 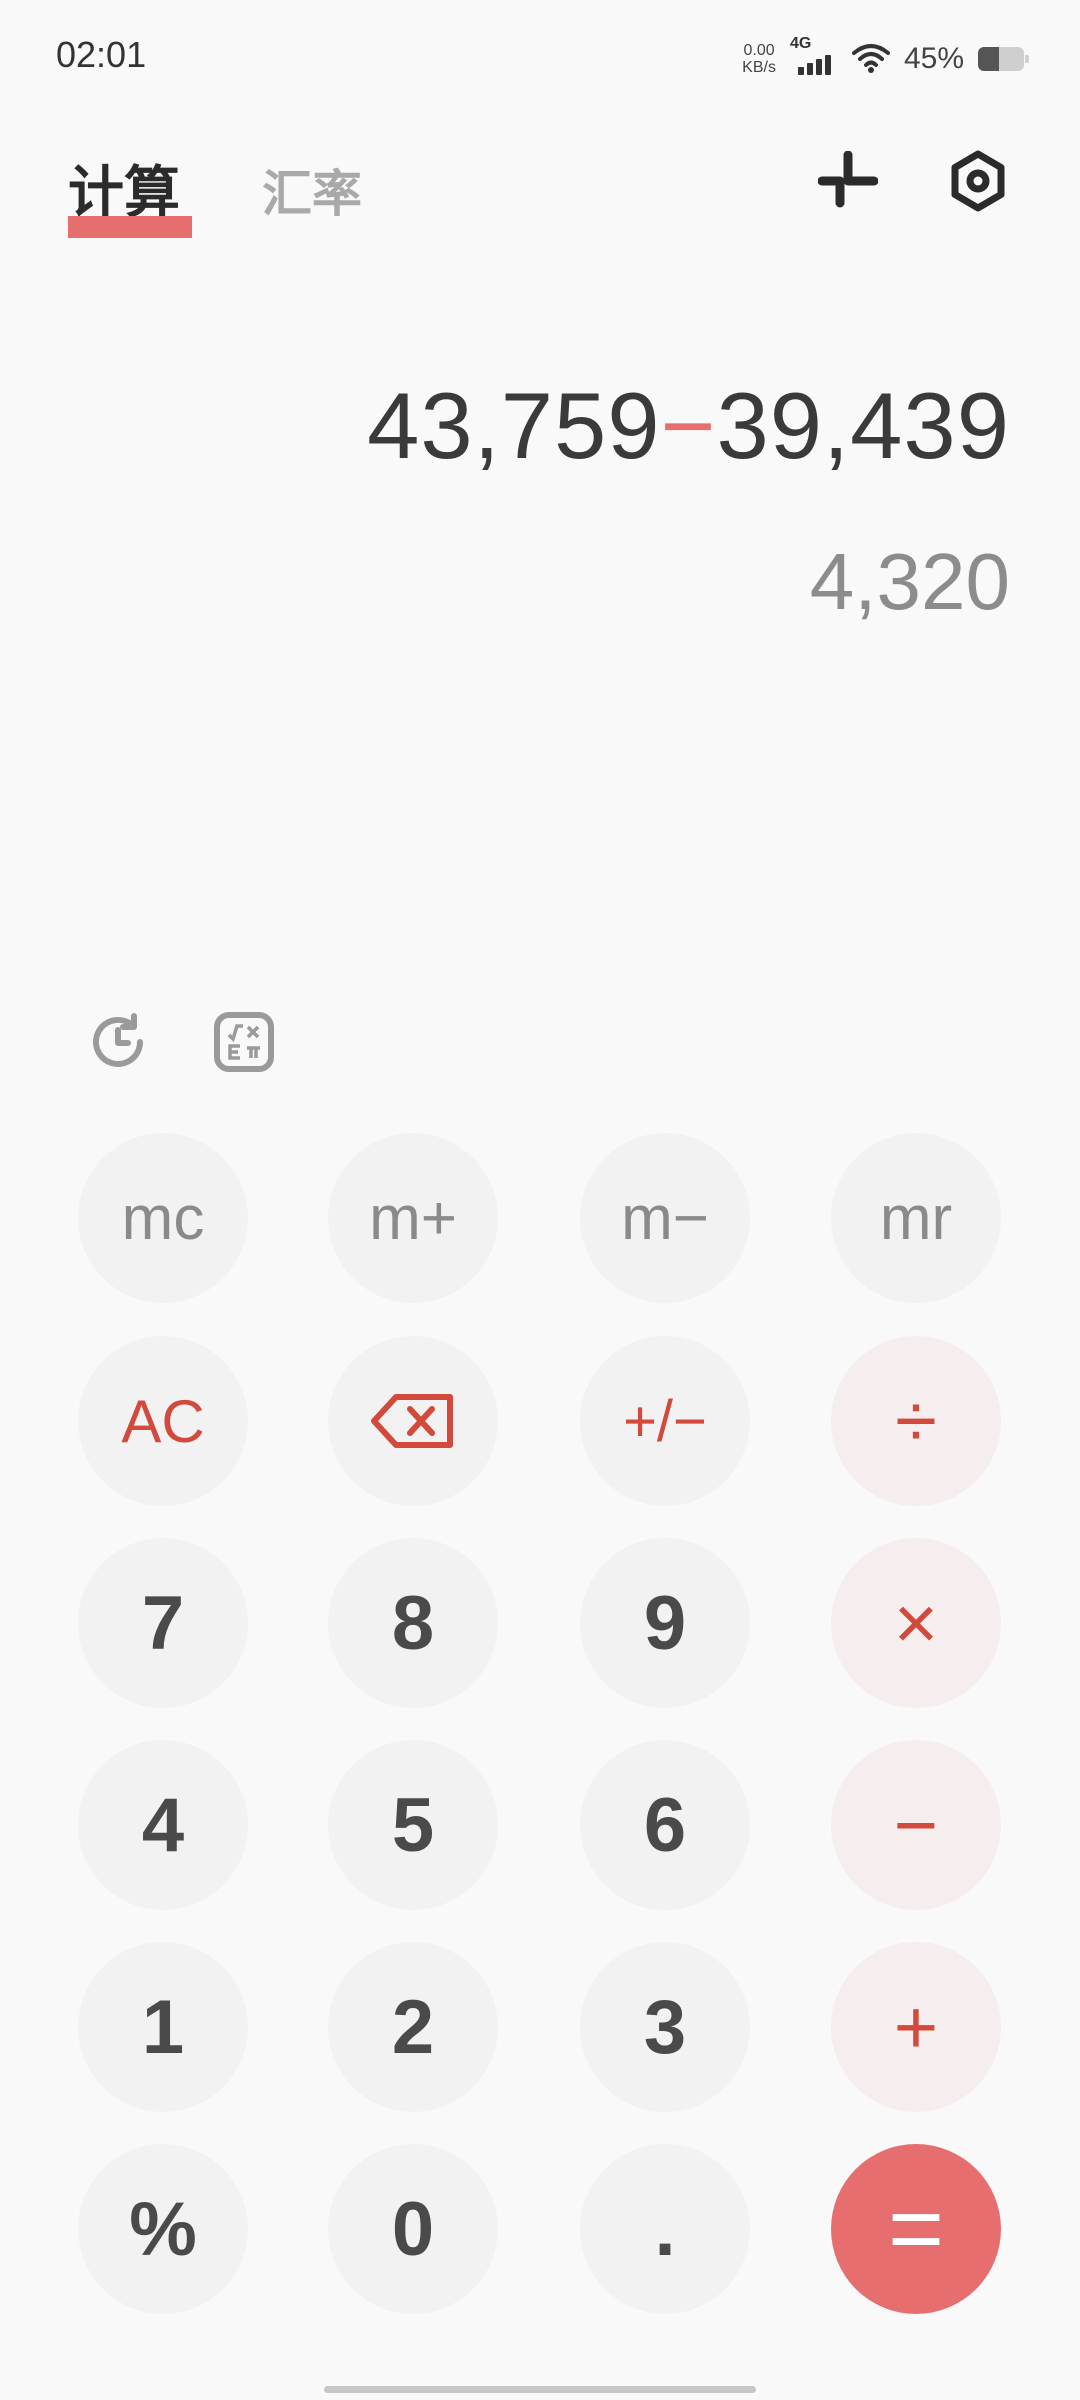 I want to click on key-backspace, so click(x=413, y=1421).